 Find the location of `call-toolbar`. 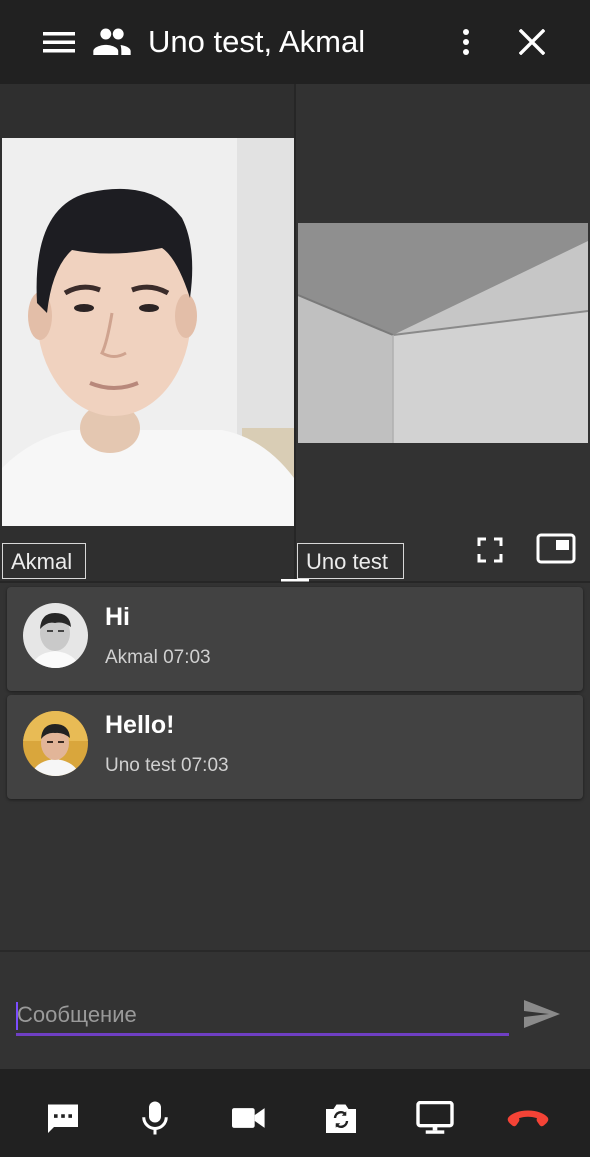

call-toolbar is located at coordinates (295, 1113).